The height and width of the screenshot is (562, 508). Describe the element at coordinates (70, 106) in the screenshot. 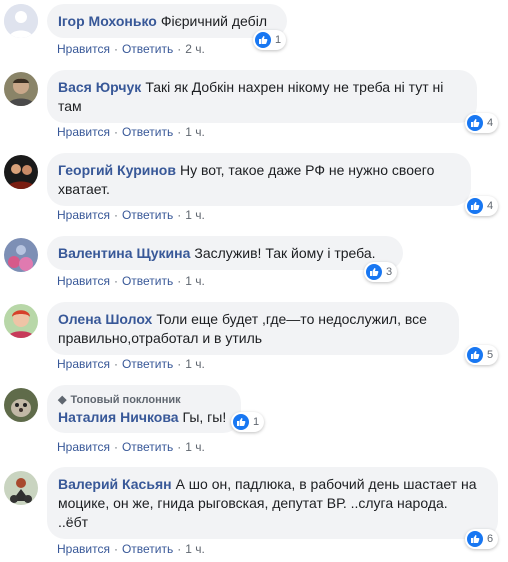

I see `comment-text-continued: там` at that location.